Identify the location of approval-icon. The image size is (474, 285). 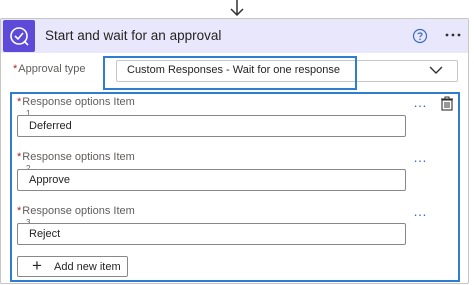
(19, 36).